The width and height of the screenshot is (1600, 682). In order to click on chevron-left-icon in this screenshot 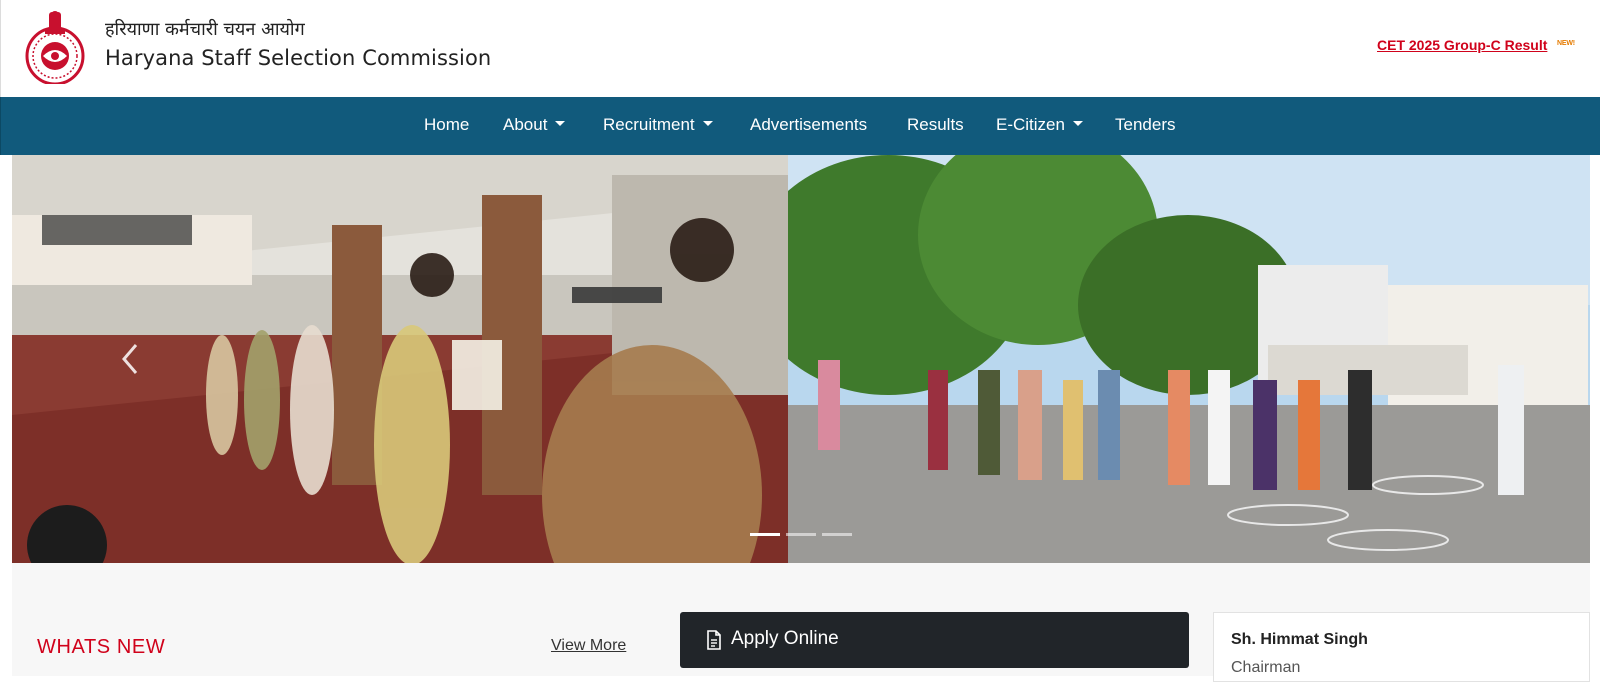, I will do `click(130, 359)`.